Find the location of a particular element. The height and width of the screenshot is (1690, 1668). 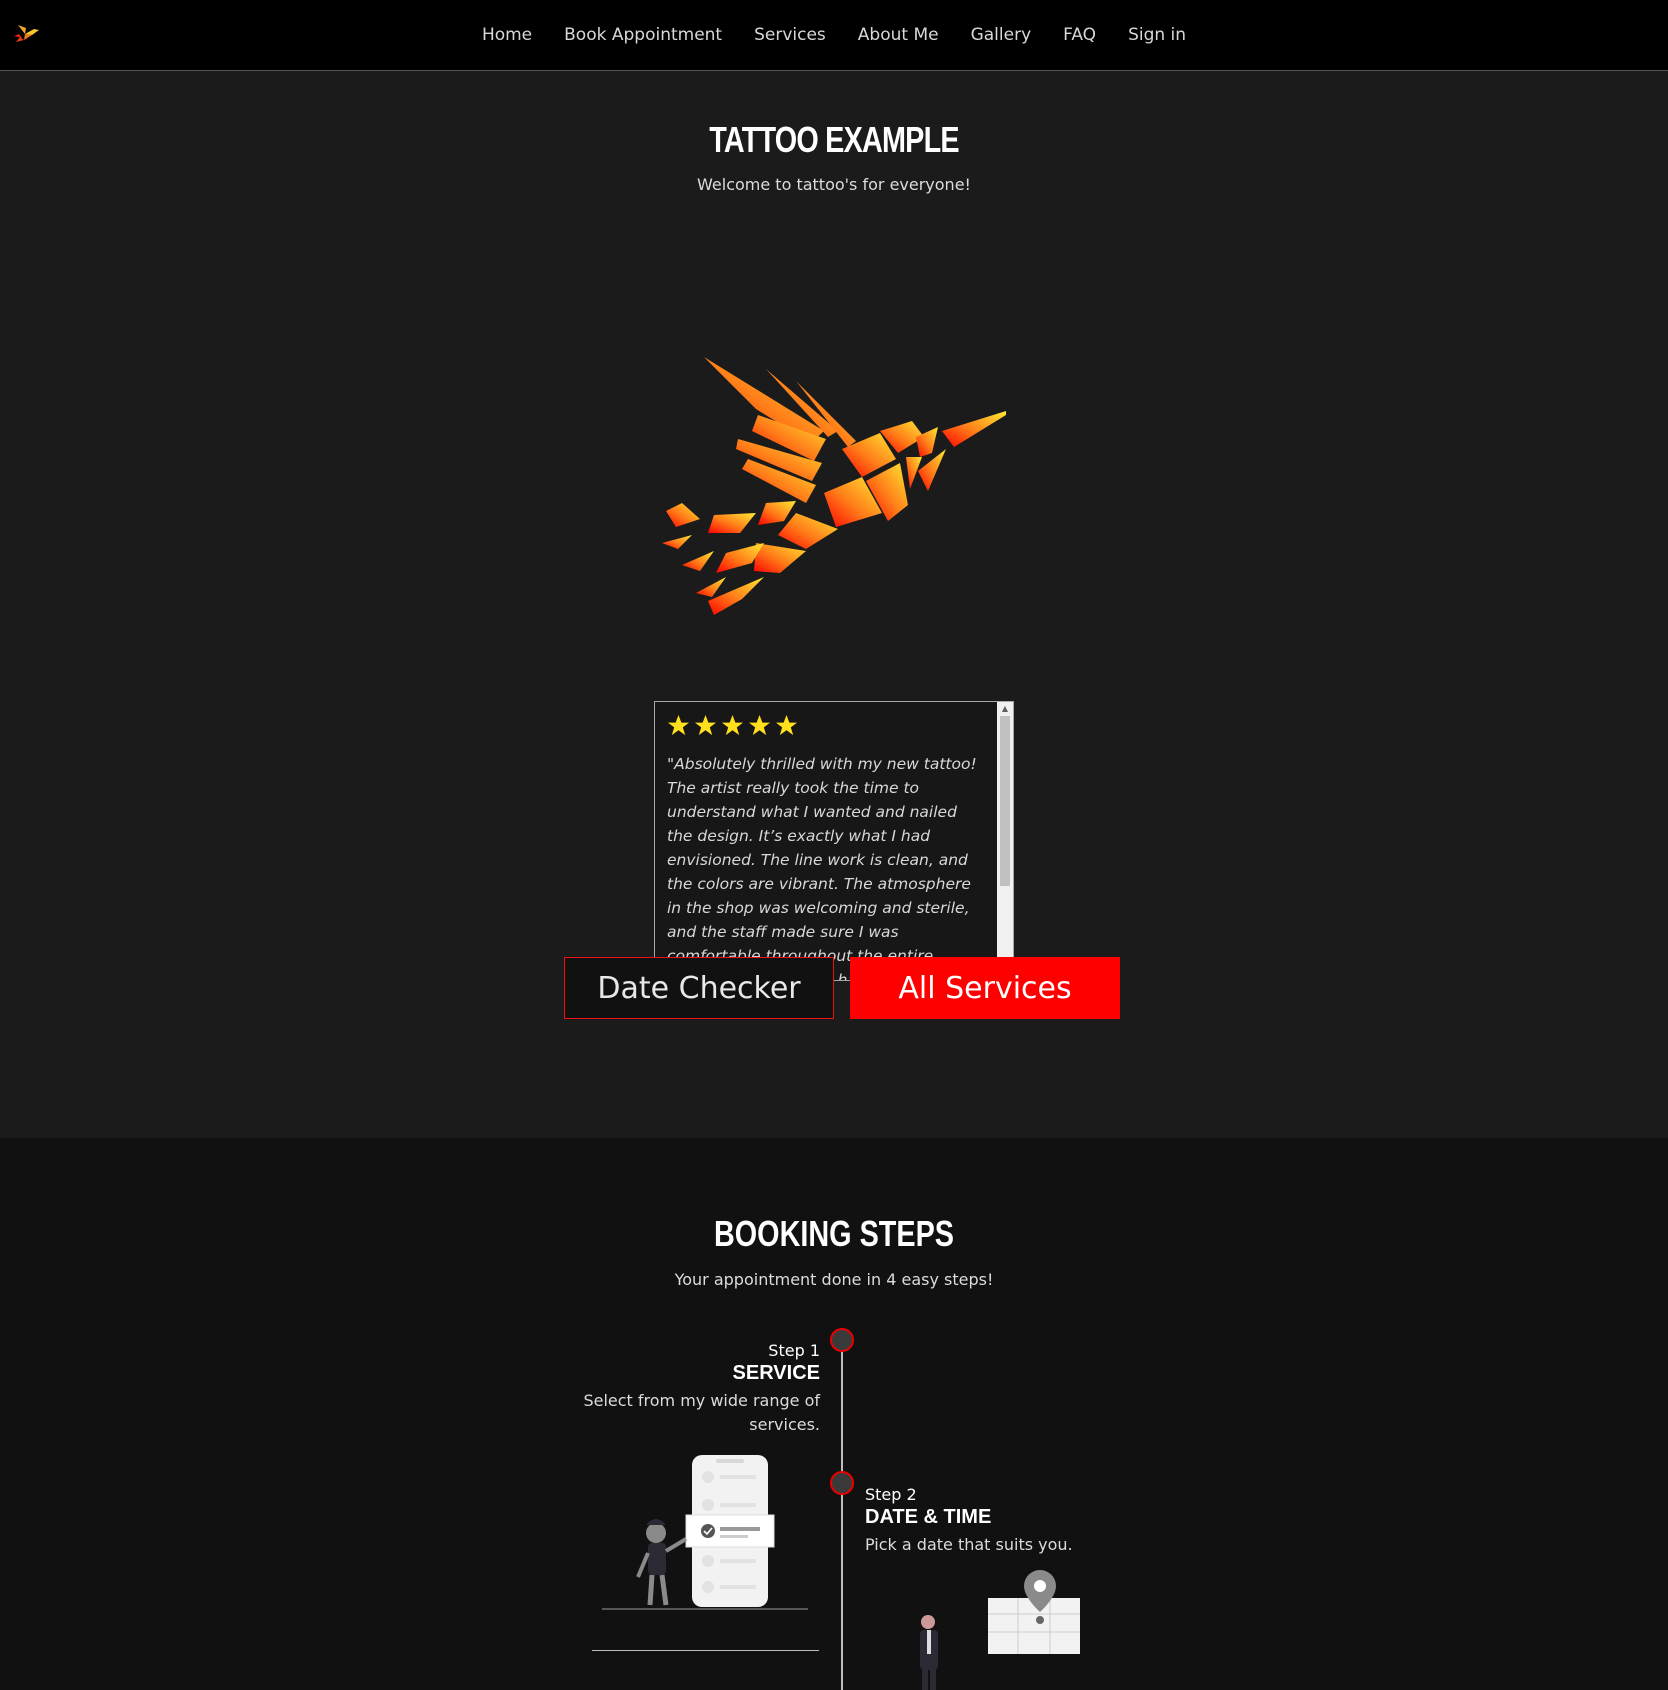

review-scrollbar: ▲ ▼ is located at coordinates (1005, 841).